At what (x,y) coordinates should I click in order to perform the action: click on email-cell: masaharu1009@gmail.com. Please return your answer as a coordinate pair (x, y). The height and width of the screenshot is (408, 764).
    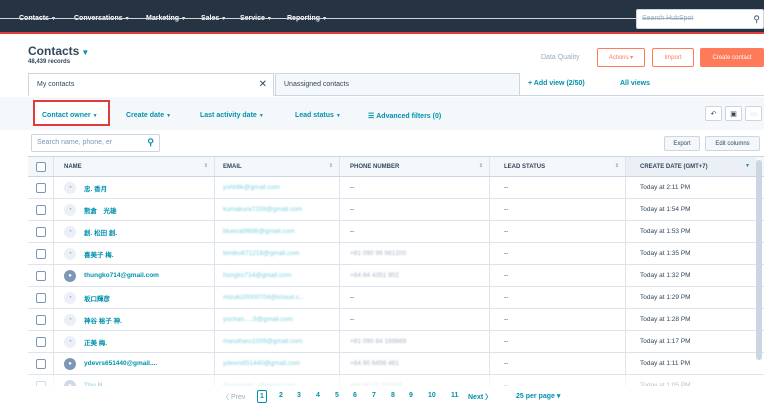
    Looking at the image, I should click on (277, 341).